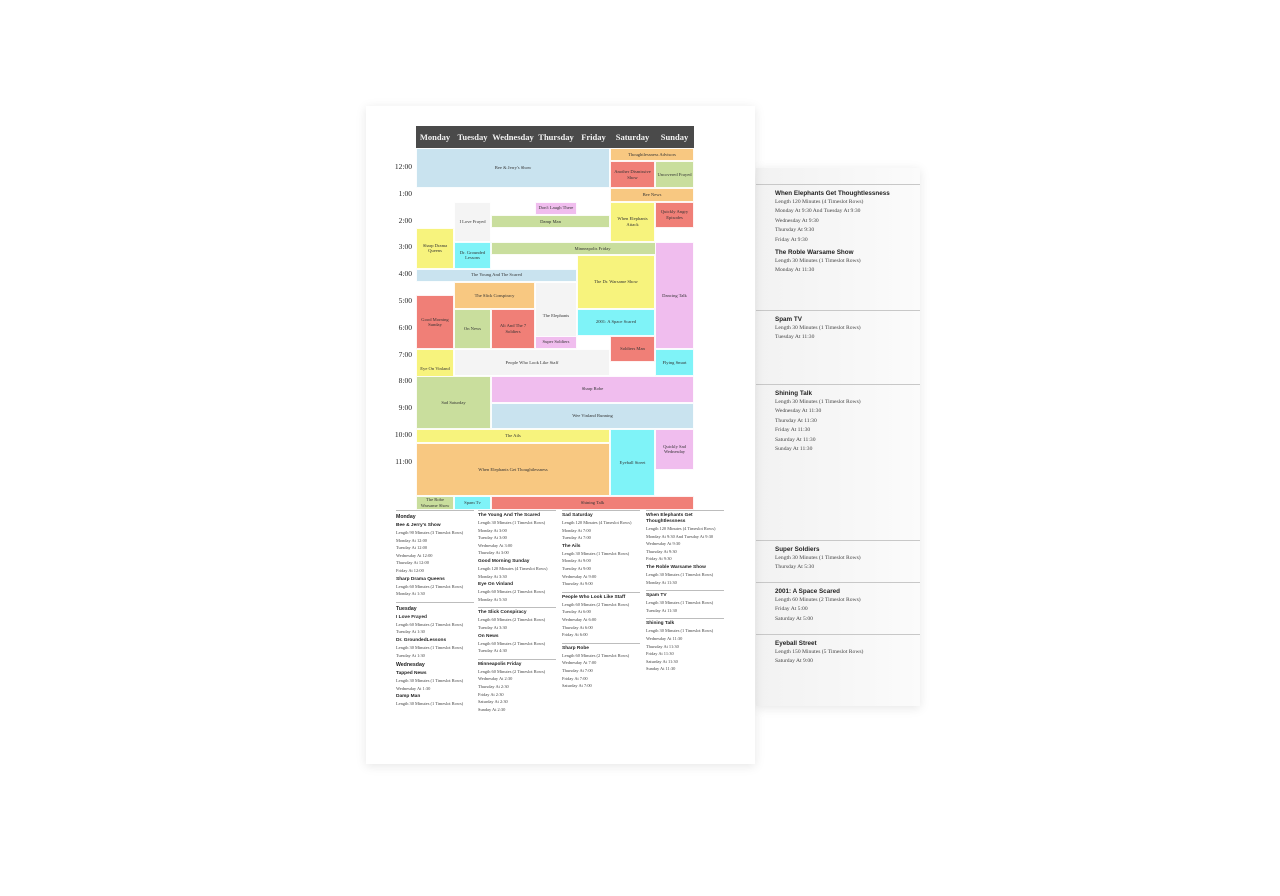  I want to click on show-time: Monday At 3:00, so click(492, 530).